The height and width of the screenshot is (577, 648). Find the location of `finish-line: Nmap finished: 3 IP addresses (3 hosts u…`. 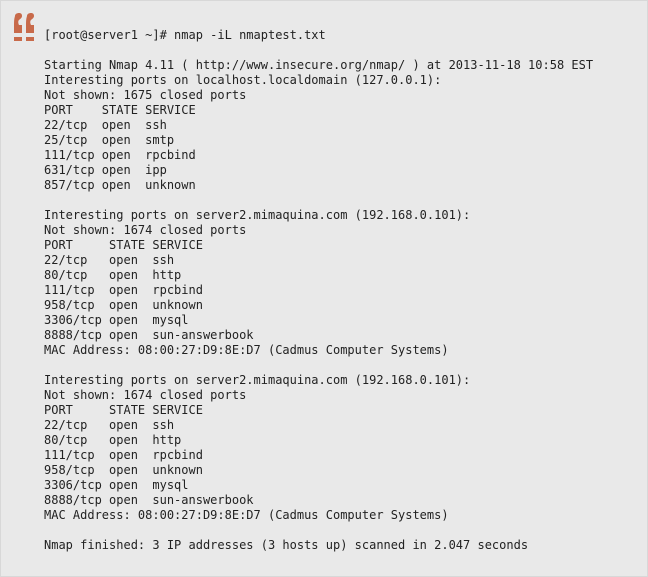

finish-line: Nmap finished: 3 IP addresses (3 hosts u… is located at coordinates (286, 545).